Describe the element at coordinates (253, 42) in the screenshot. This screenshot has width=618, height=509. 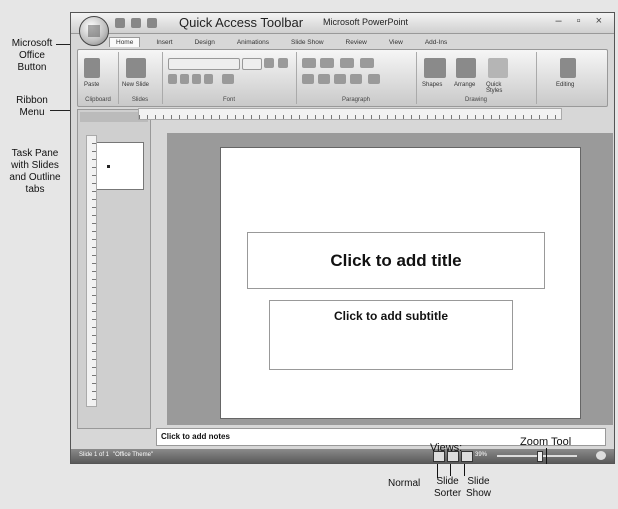
I see `tab-animations: Animations` at that location.